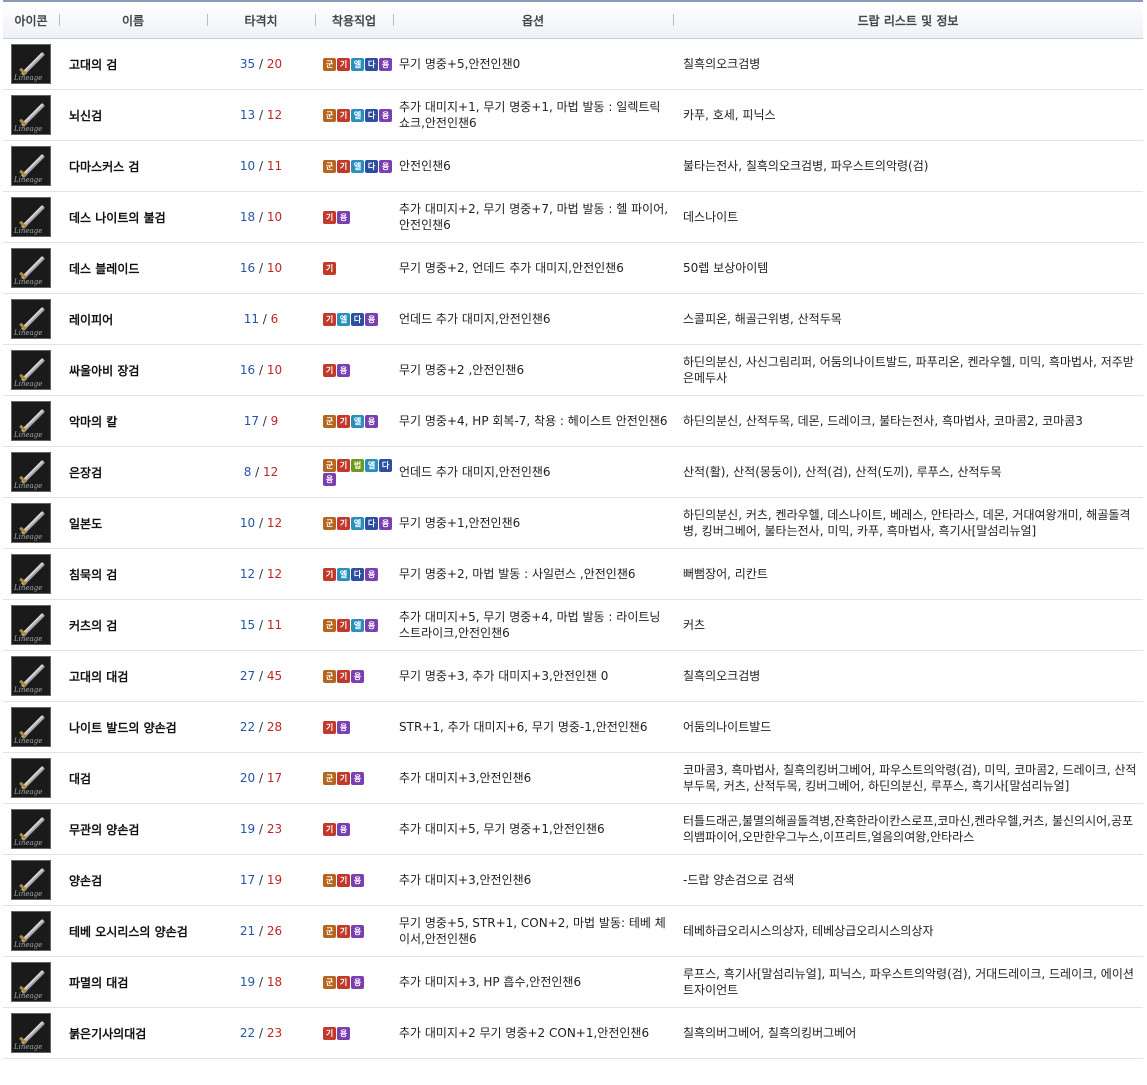 Image resolution: width=1147 pixels, height=1085 pixels. Describe the element at coordinates (274, 829) in the screenshot. I see `large-damage: 23` at that location.